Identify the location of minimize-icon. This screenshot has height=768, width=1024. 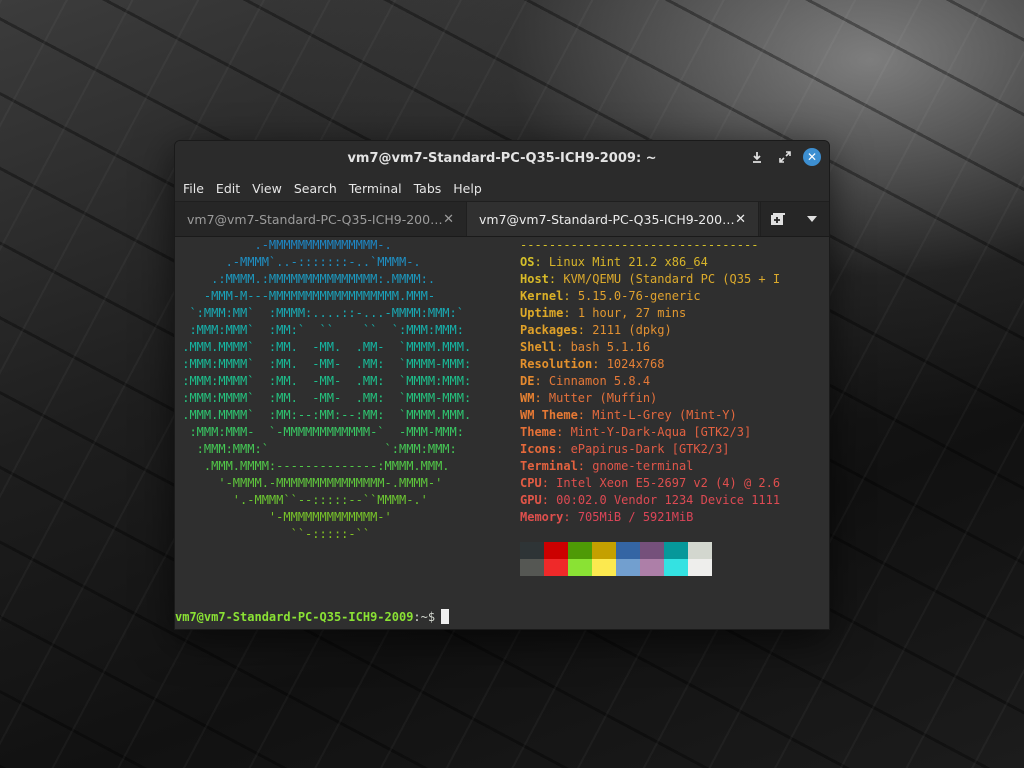
(757, 157).